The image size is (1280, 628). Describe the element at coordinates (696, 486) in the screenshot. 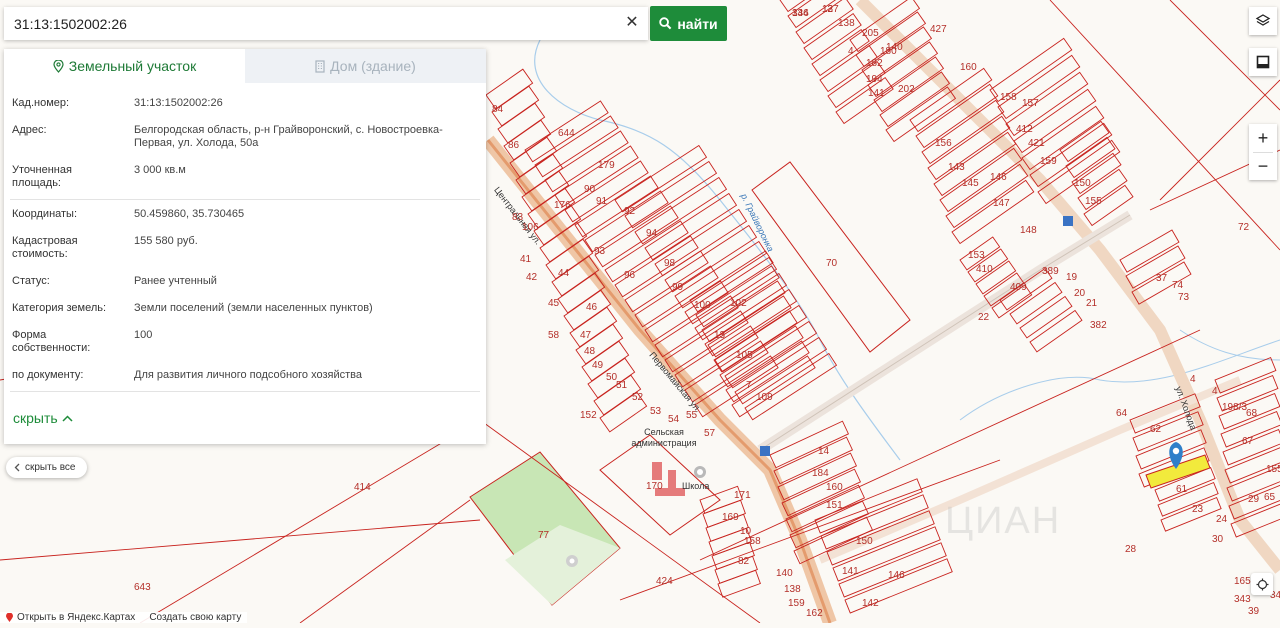

I see `place-label: Школа` at that location.